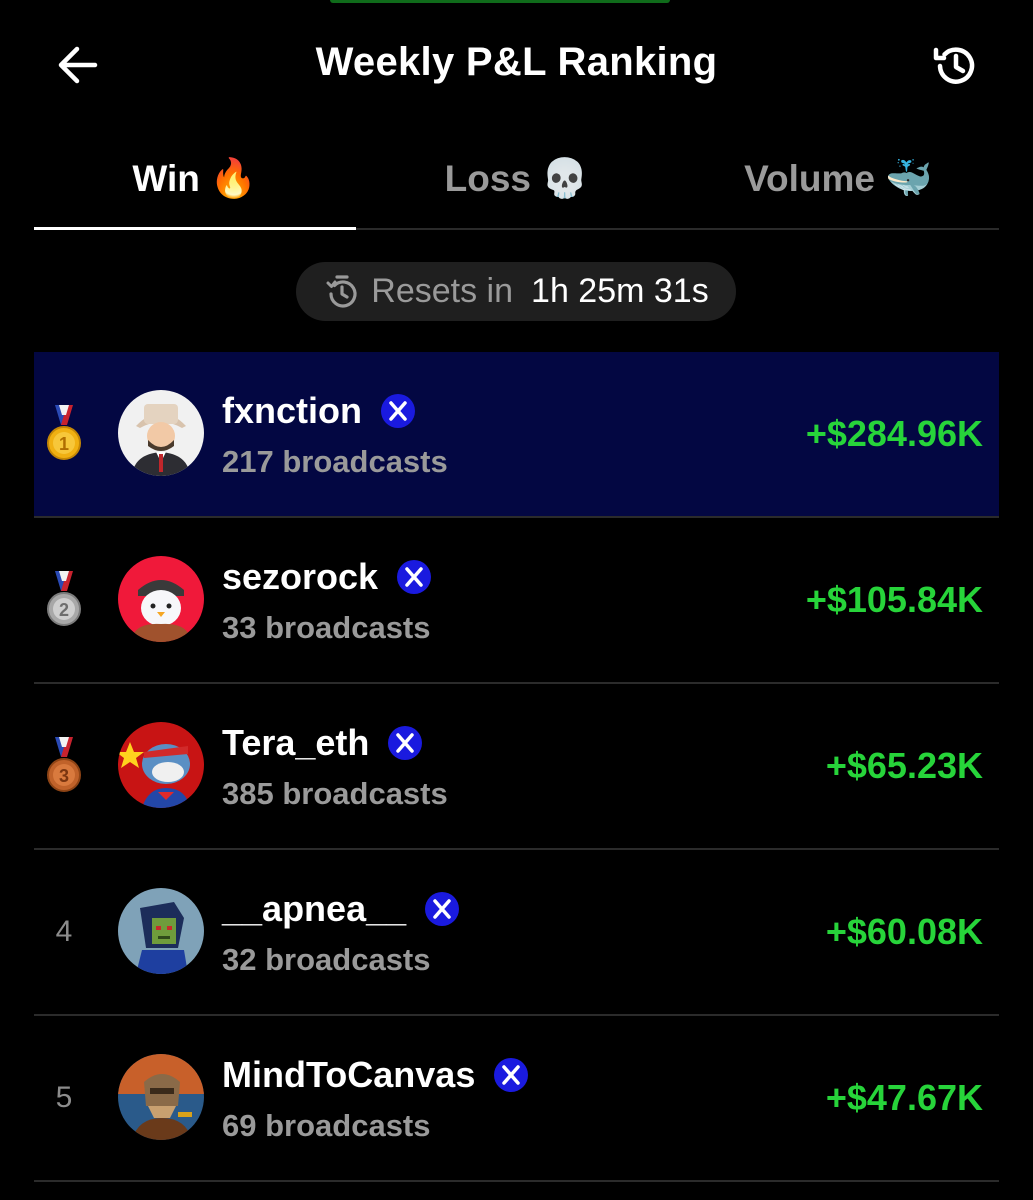  I want to click on bronze-medal-icon: 3, so click(64, 764).